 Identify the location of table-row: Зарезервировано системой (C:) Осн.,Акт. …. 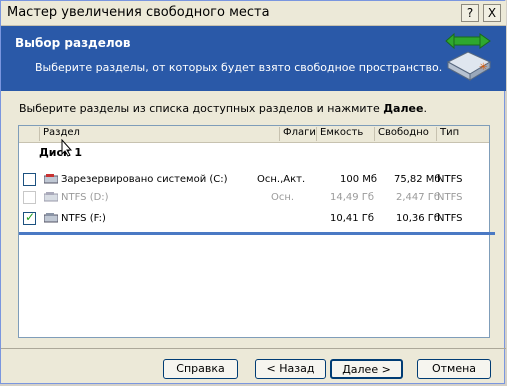
(254, 180).